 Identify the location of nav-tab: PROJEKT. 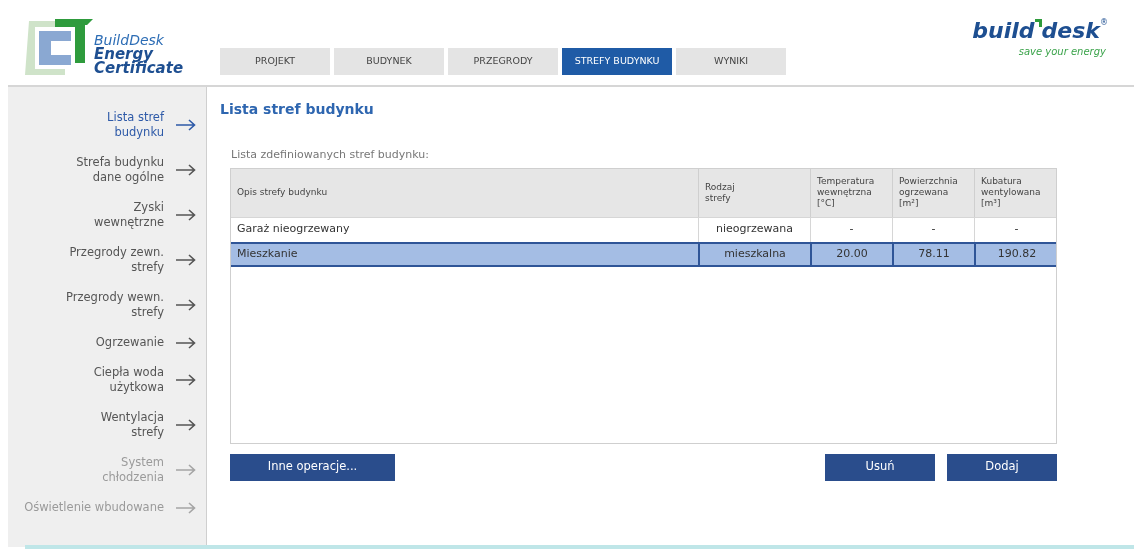
(275, 61).